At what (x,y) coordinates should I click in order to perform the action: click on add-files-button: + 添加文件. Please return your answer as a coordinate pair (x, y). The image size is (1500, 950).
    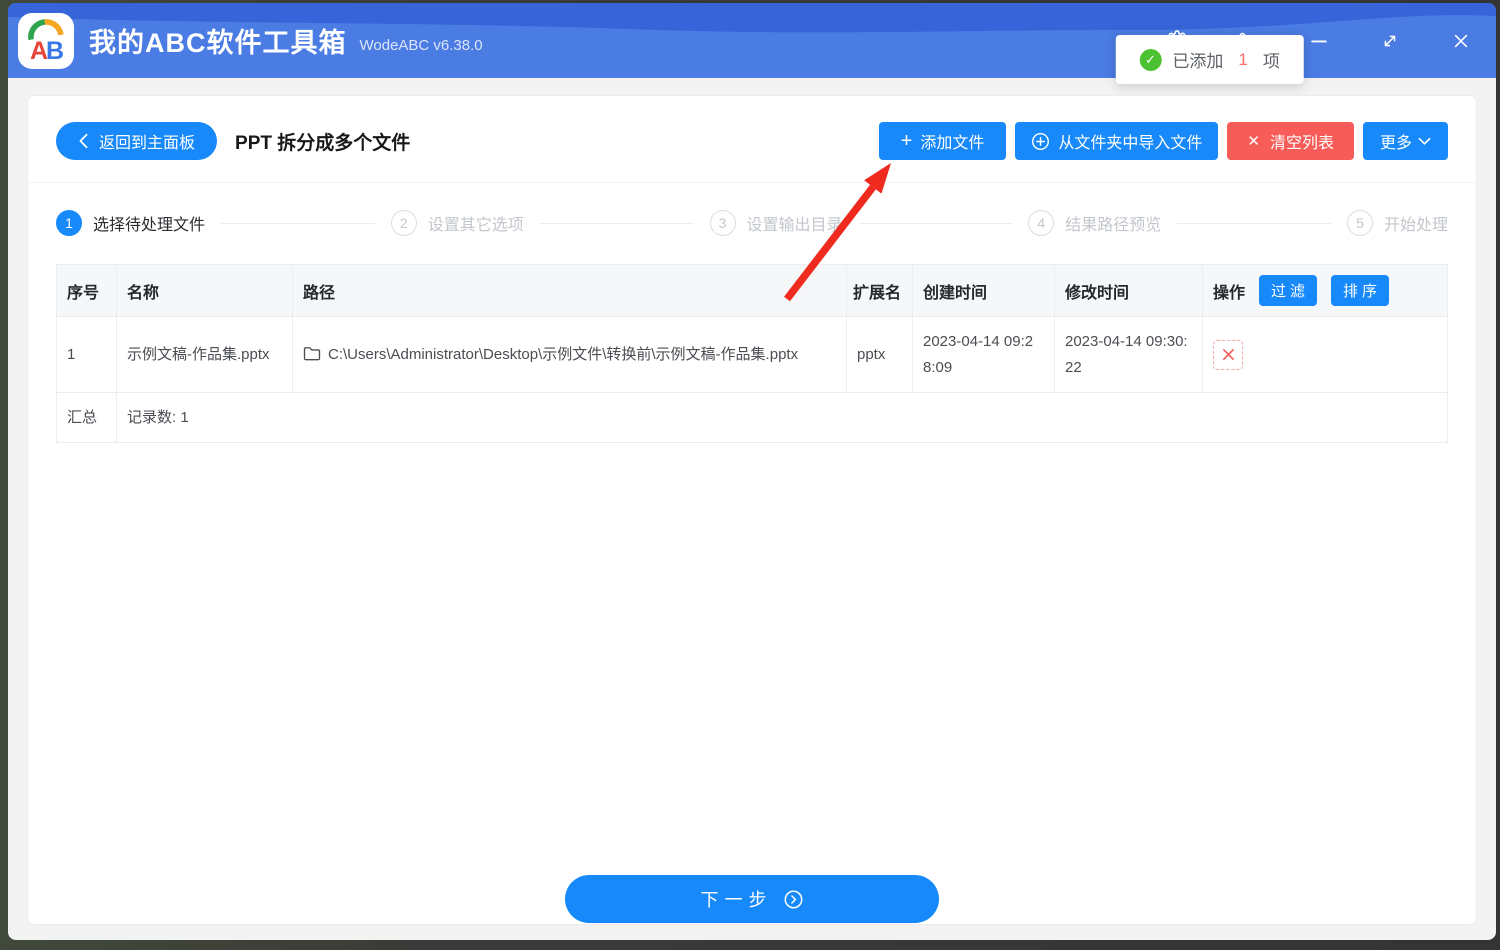
    Looking at the image, I should click on (942, 141).